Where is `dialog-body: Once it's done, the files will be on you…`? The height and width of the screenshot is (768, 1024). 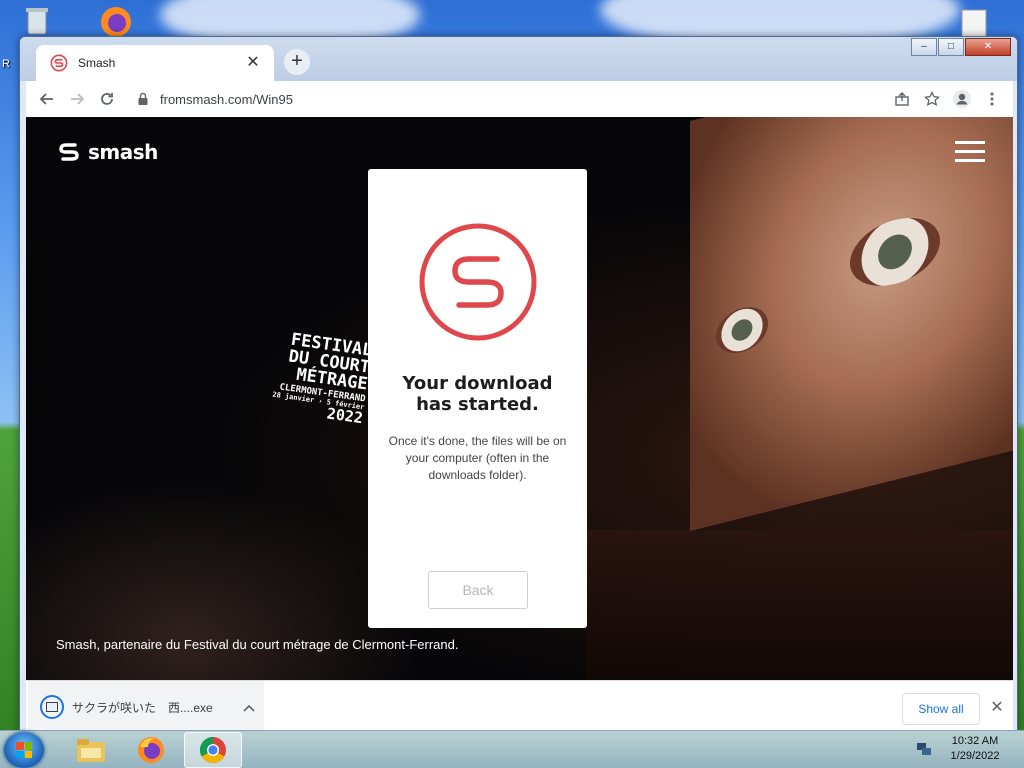
dialog-body: Once it's done, the files will be on you… is located at coordinates (477, 458).